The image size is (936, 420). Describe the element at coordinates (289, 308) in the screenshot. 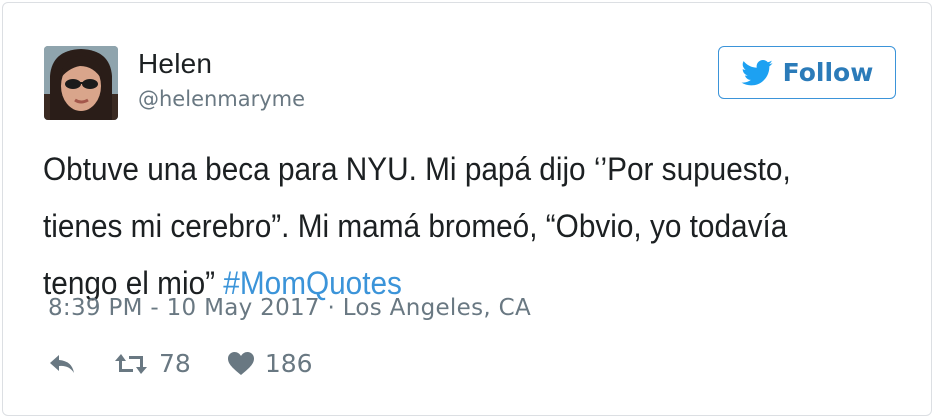

I see `tweet-timestamp-location: 8:39 PM - 10 May 2017 · Los Angeles, CA` at that location.